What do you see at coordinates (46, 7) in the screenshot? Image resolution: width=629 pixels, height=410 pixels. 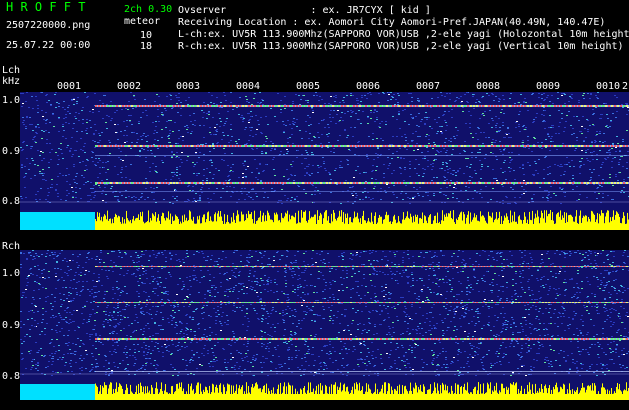 I see `app-logo: H R O F F T` at bounding box center [46, 7].